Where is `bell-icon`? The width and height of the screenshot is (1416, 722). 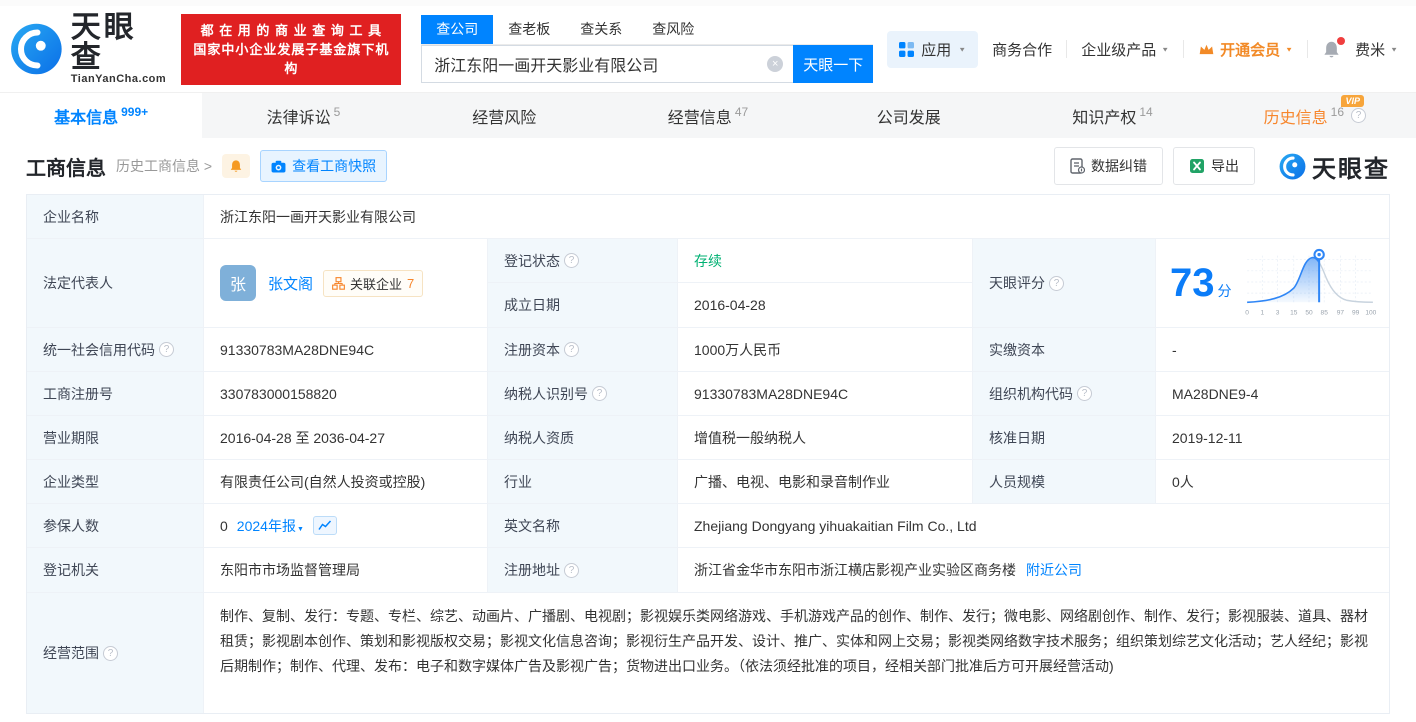 bell-icon is located at coordinates (236, 166).